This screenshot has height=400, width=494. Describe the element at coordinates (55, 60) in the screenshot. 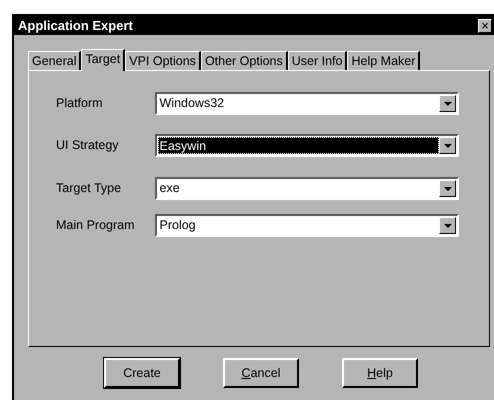

I see `tab: General` at that location.